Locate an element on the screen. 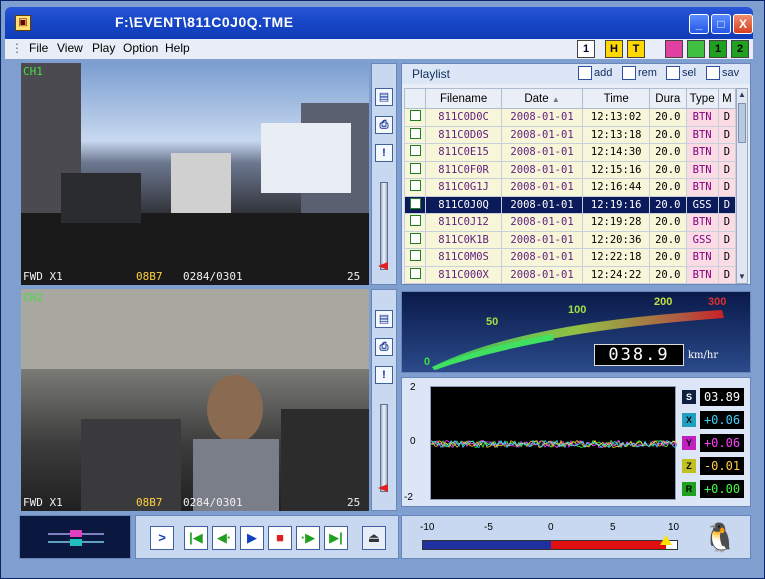 This screenshot has height=579, width=765. table-row: 811C0G1J 2008-01-01 12:16:44 20.0 BTN D is located at coordinates (570, 187).